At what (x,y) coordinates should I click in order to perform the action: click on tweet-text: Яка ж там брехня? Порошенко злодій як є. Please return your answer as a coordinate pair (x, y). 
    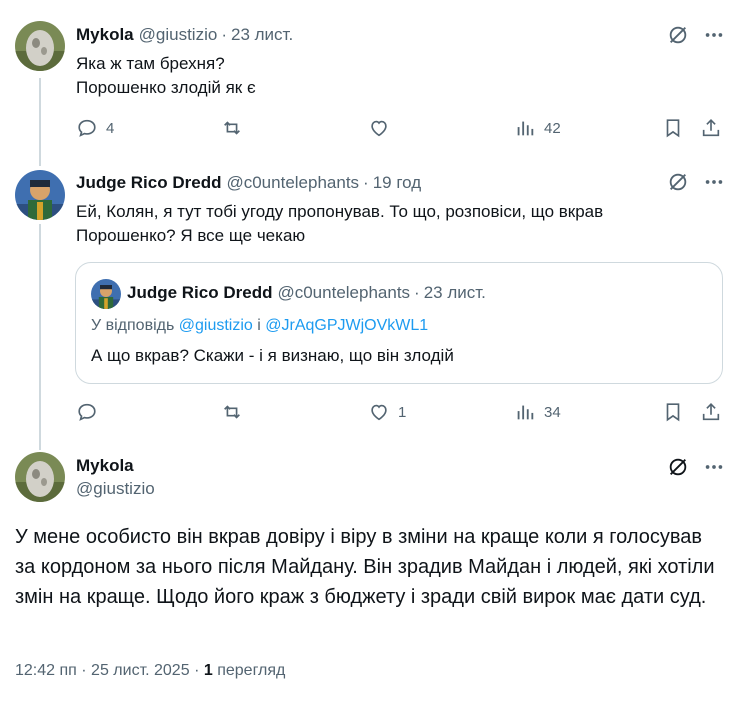
    Looking at the image, I should click on (166, 76).